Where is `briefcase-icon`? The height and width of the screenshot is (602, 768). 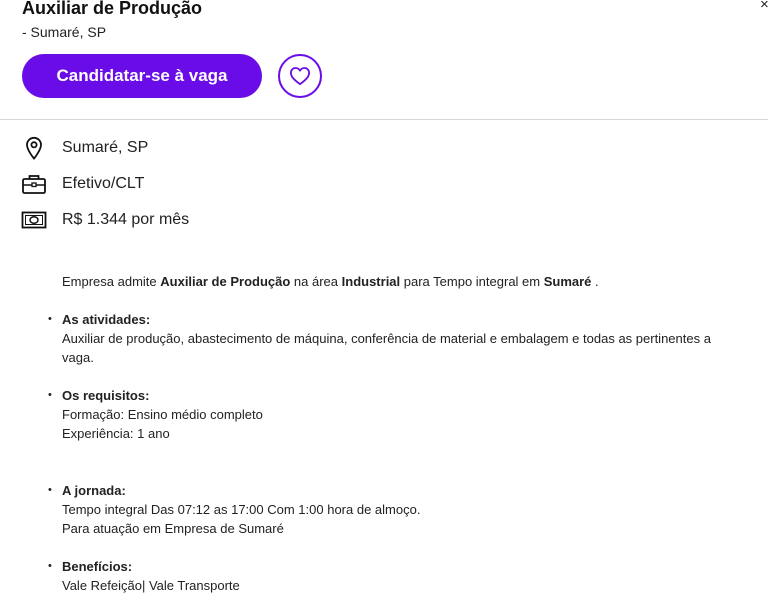
briefcase-icon is located at coordinates (34, 184).